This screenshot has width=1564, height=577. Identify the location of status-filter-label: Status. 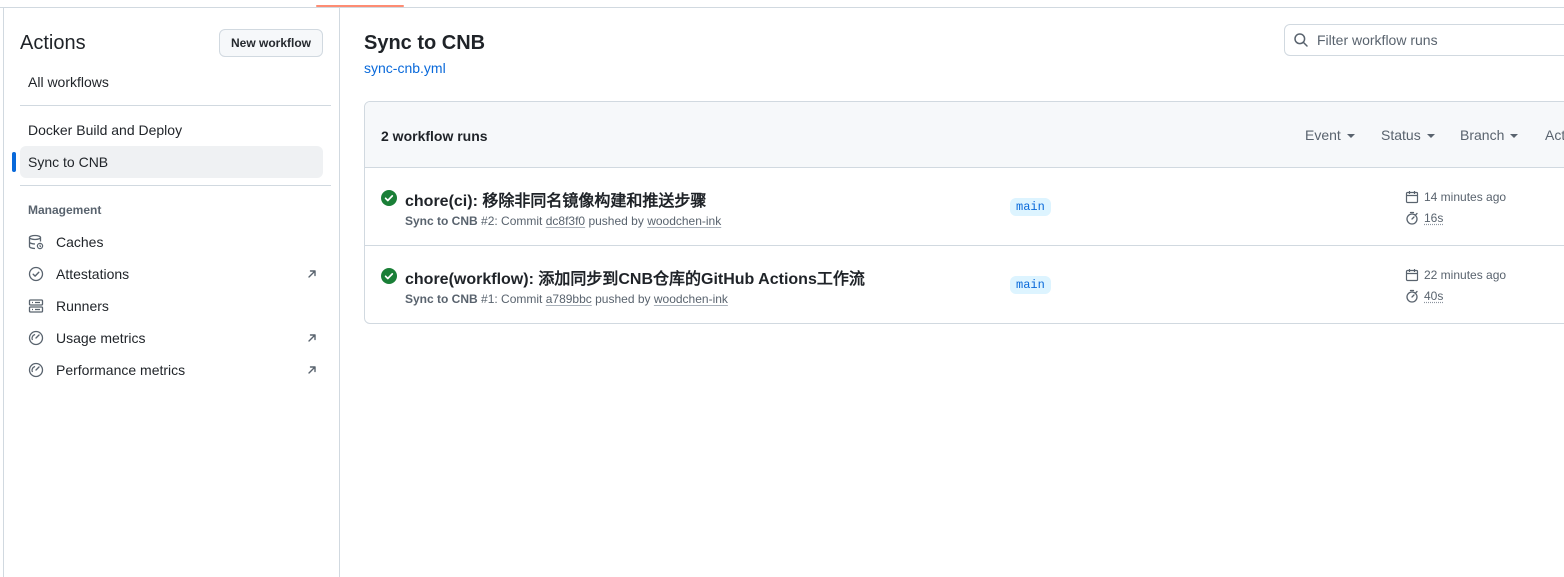
(1401, 135).